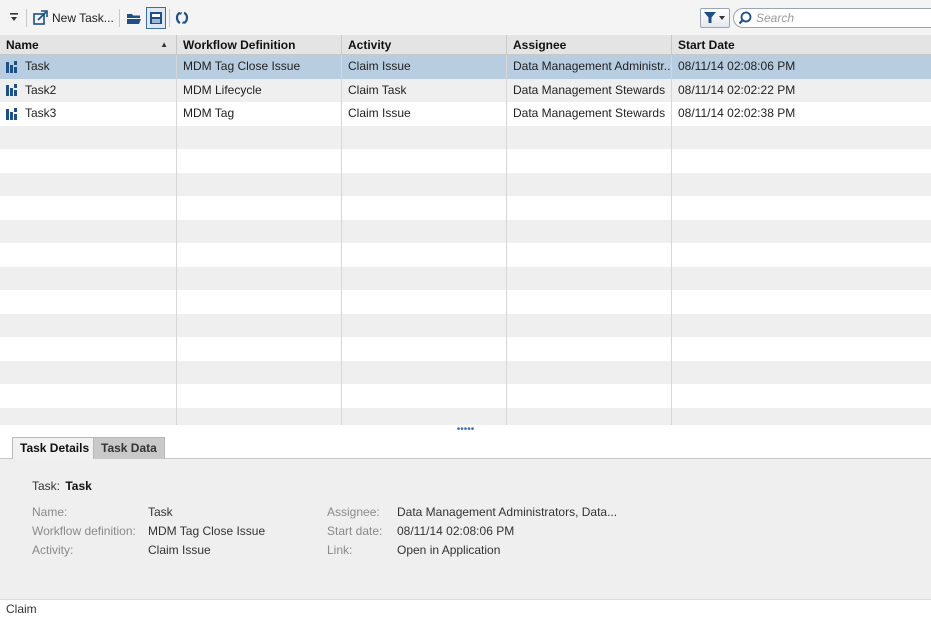 This screenshot has width=931, height=617. I want to click on detail-tabs: Task Details Task Data, so click(465, 447).